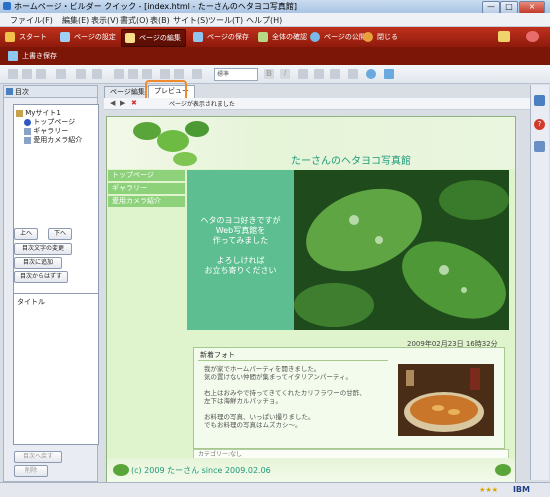 This screenshot has height=497, width=550. Describe the element at coordinates (31, 20) in the screenshot. I see `menu-file: ファイル(F)` at that location.